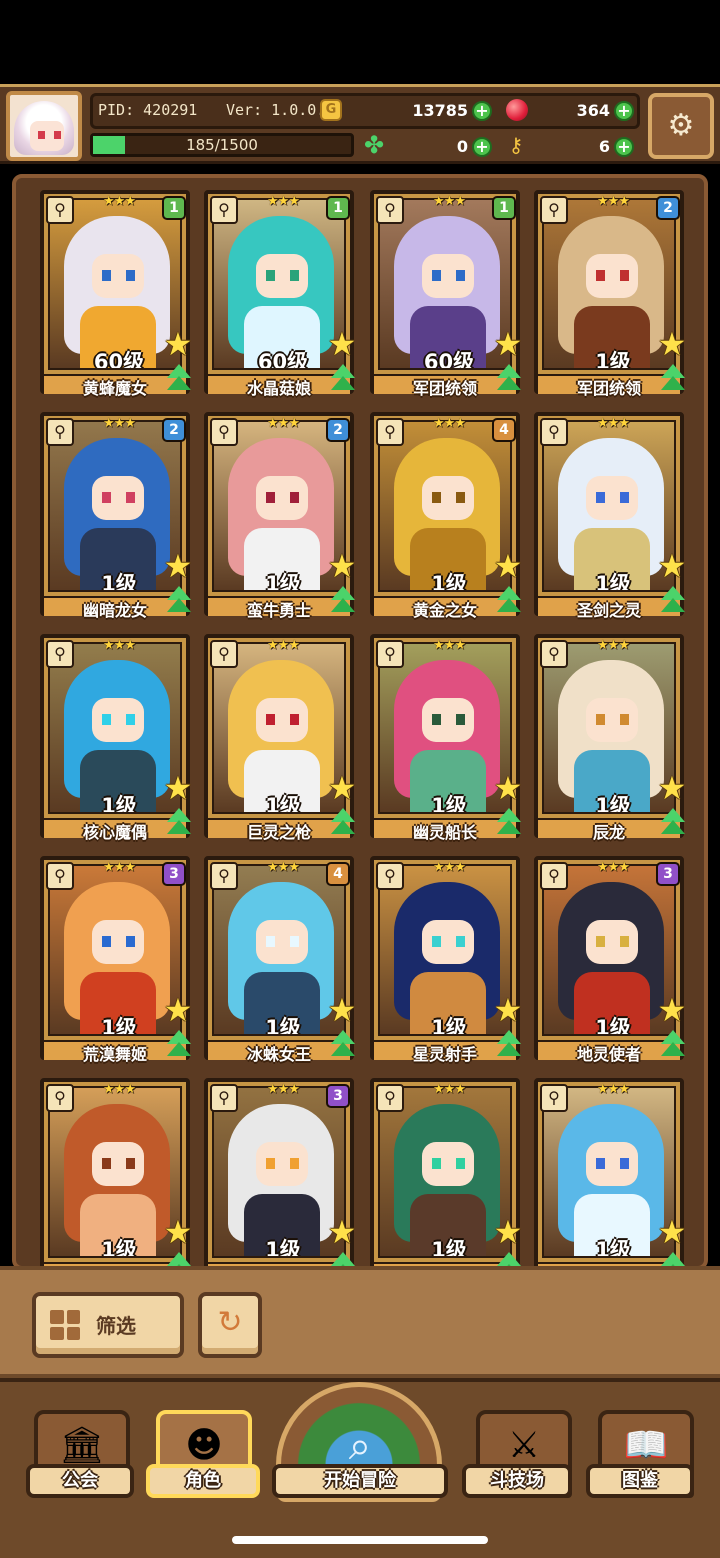 The width and height of the screenshot is (720, 1558). What do you see at coordinates (280, 738) in the screenshot?
I see `character-card: 1级 ⚲ ★★★ ★ 巨灵之枪` at bounding box center [280, 738].